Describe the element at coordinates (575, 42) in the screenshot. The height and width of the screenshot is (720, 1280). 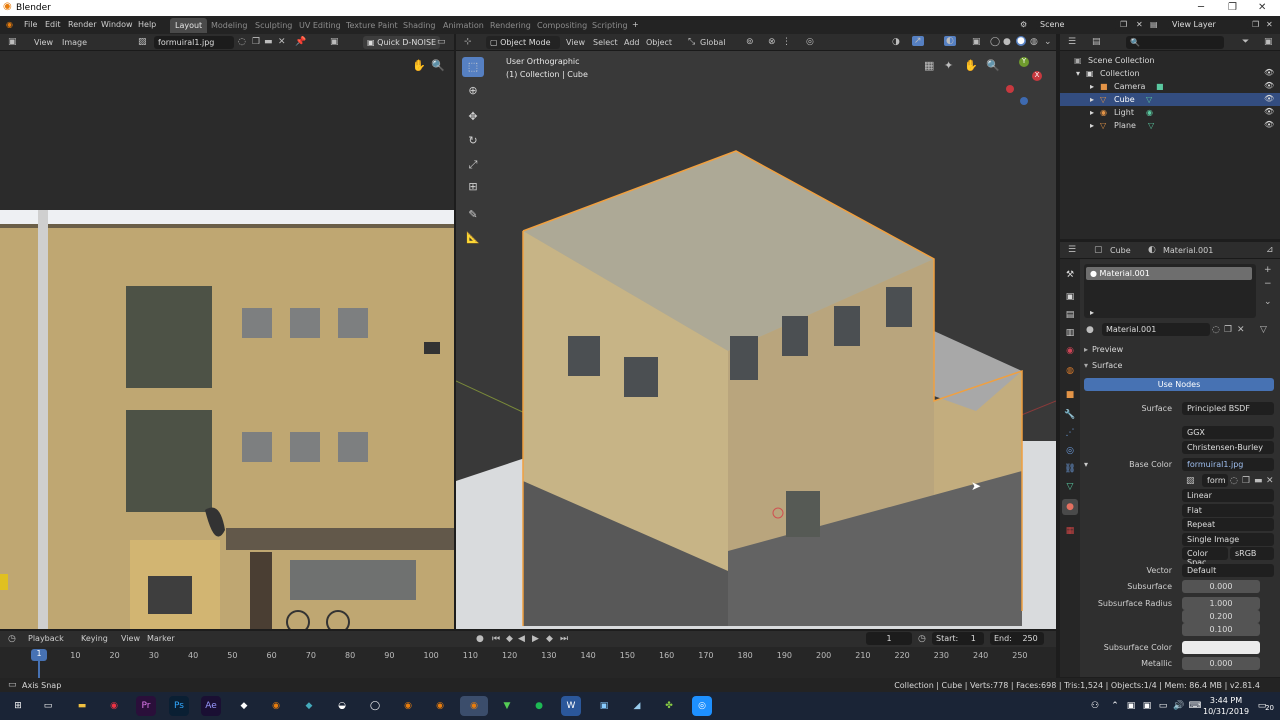
I see `viewport-menu-view: View` at that location.